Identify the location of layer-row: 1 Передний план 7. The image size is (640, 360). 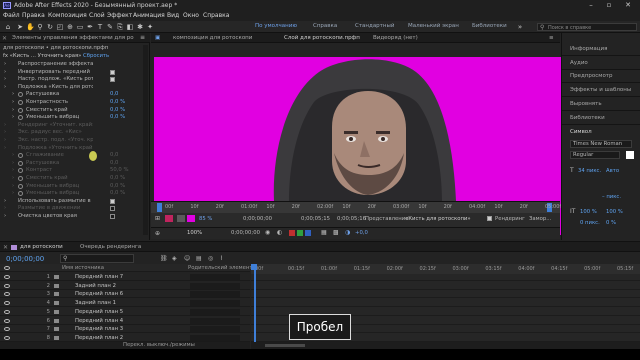
(125, 277).